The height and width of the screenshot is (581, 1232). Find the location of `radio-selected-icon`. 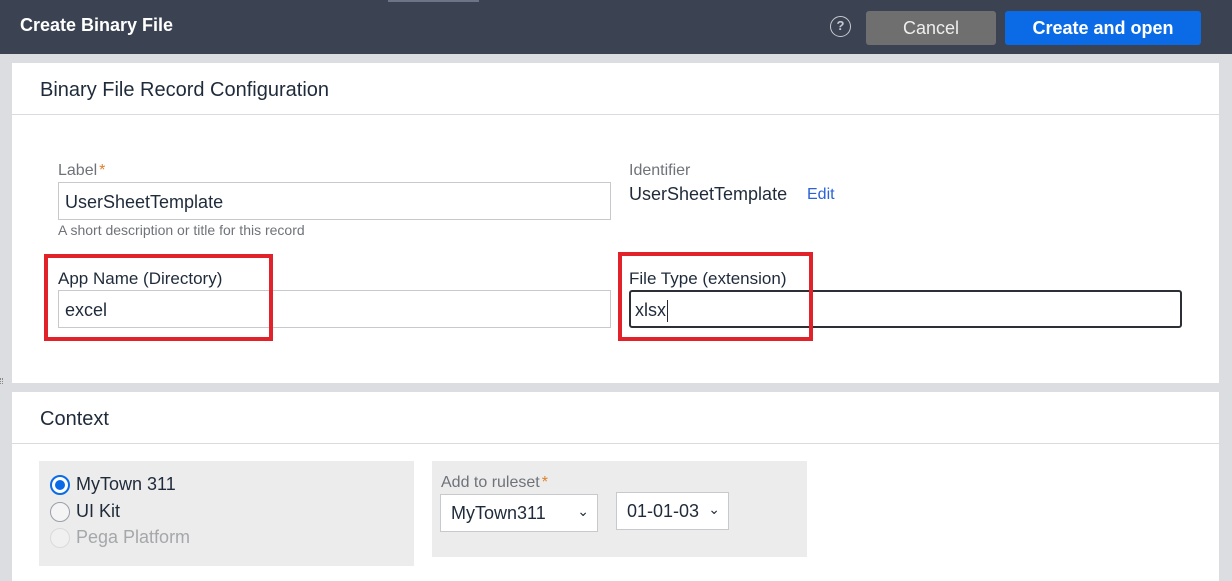

radio-selected-icon is located at coordinates (60, 485).